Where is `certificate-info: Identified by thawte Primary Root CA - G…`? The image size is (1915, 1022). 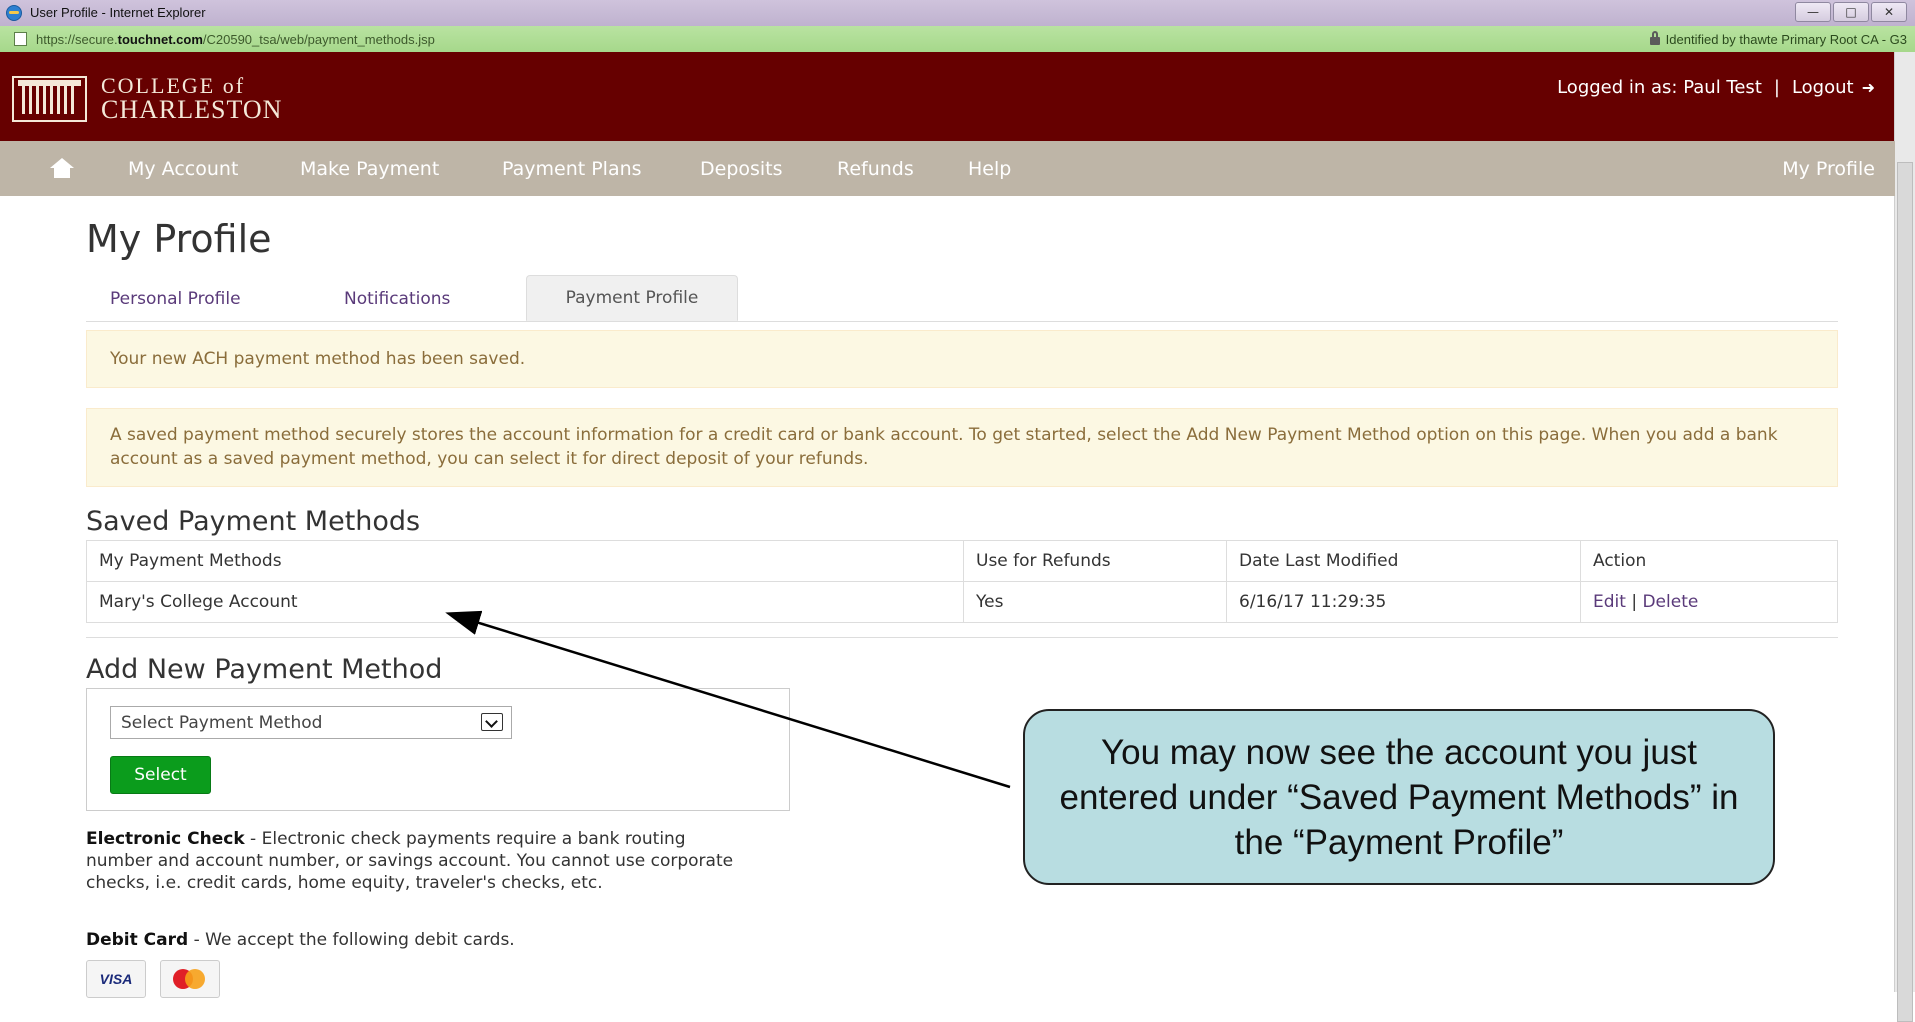 certificate-info: Identified by thawte Primary Root CA - G… is located at coordinates (1778, 38).